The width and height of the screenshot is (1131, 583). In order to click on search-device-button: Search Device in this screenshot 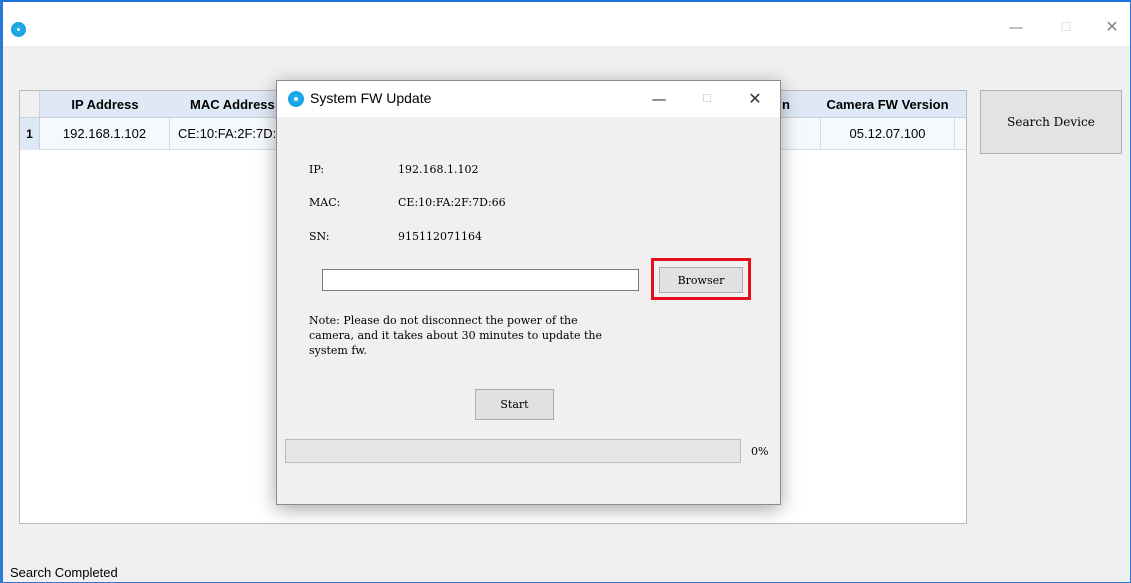, I will do `click(1051, 122)`.